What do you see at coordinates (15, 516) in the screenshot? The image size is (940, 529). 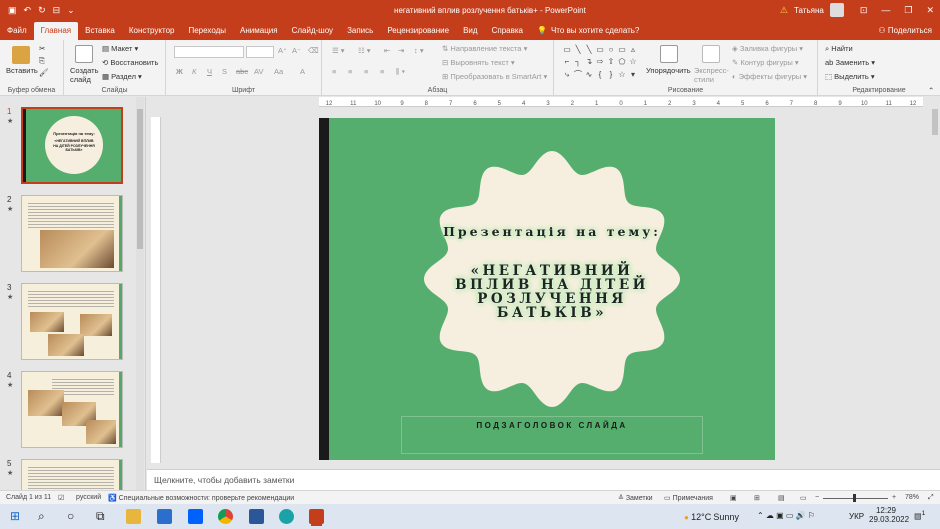 I see `windows-start-icon: ⊞` at bounding box center [15, 516].